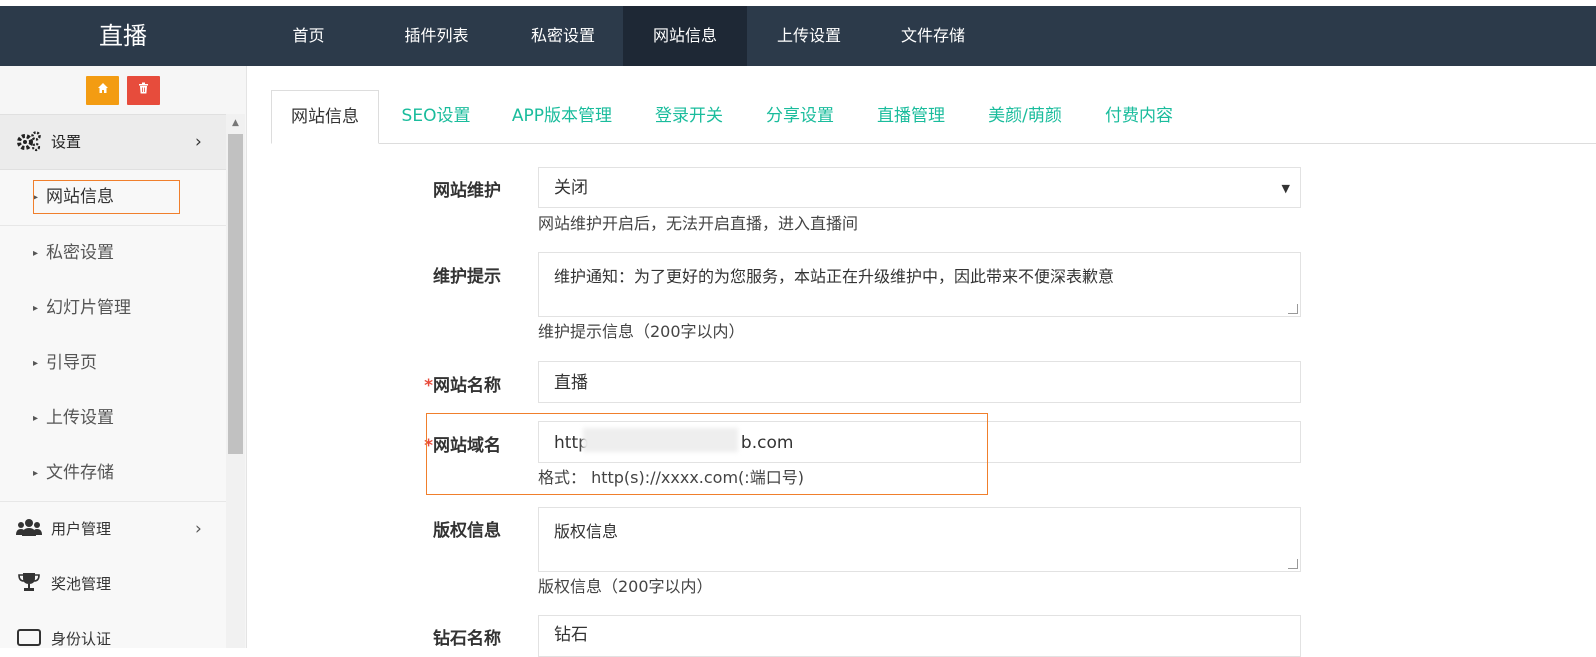 The image size is (1596, 657). I want to click on sidebar-item-upload: ▸ 上传设置, so click(113, 419).